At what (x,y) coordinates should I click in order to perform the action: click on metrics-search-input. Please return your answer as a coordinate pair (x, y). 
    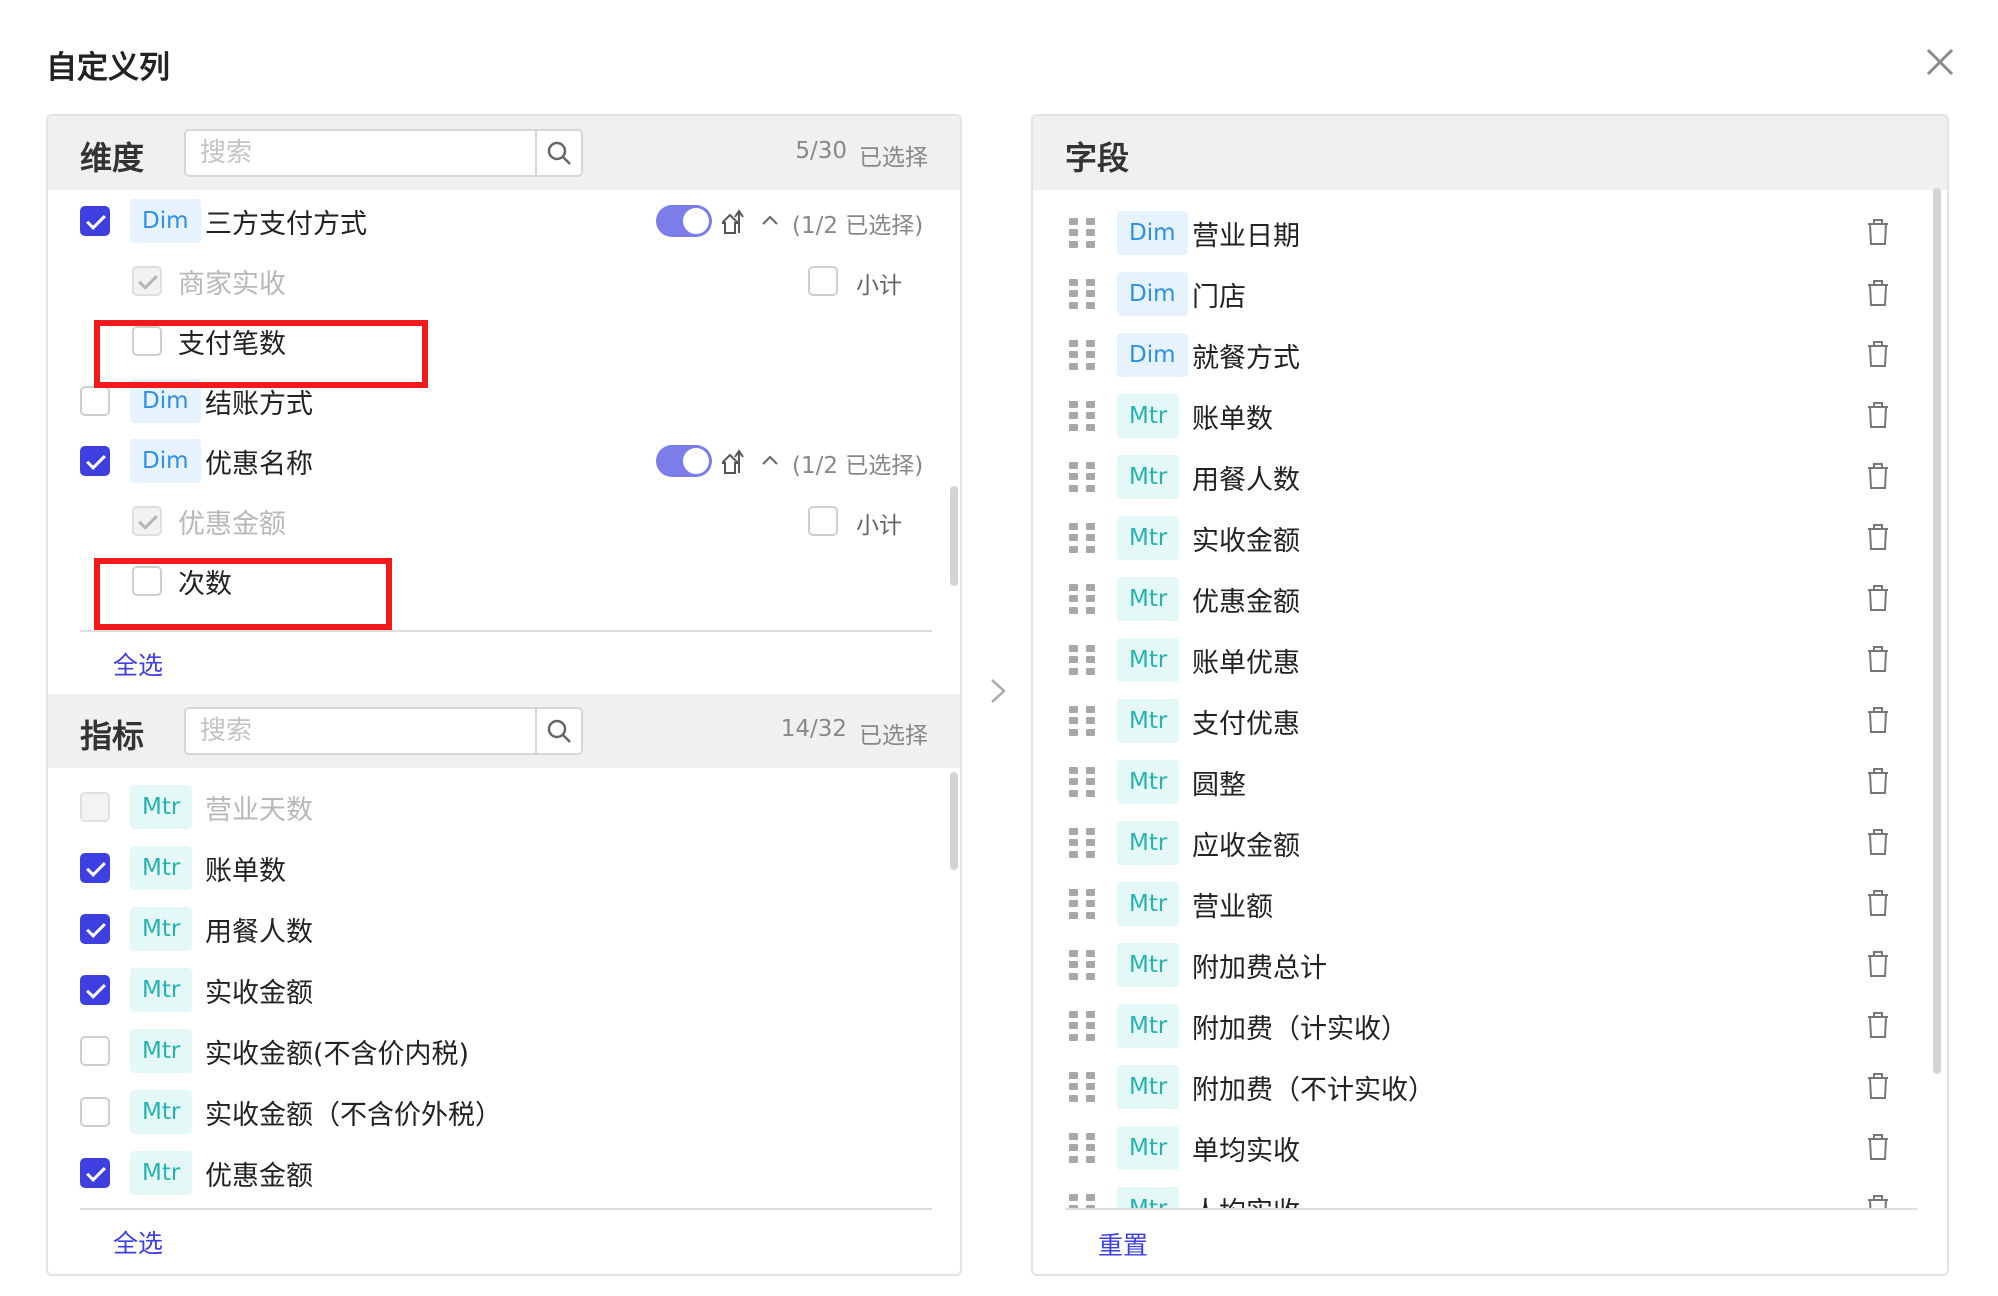
    Looking at the image, I should click on (361, 731).